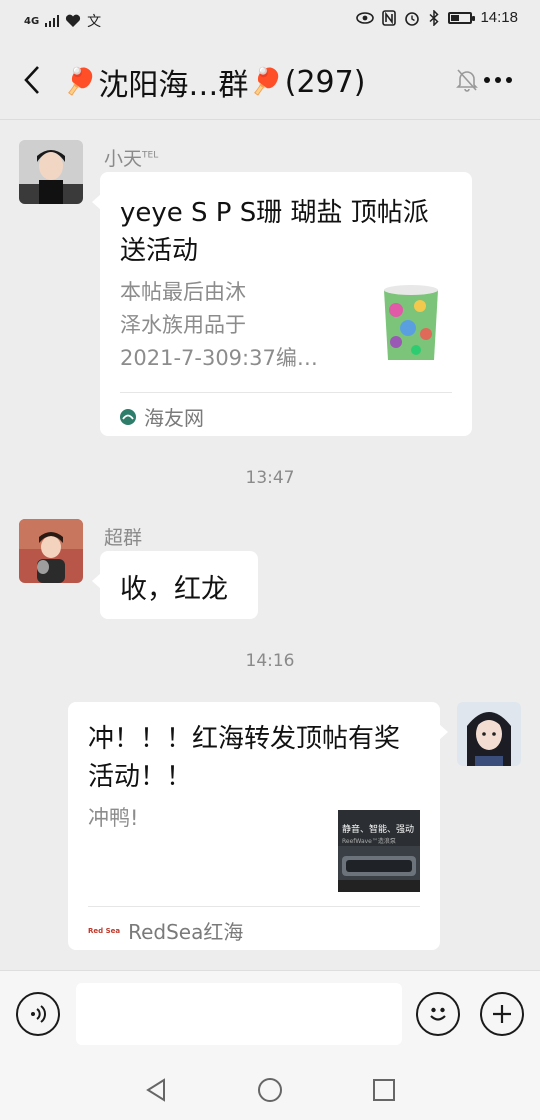 The width and height of the screenshot is (540, 1120). What do you see at coordinates (162, 416) in the screenshot?
I see `card-source: 海友网` at bounding box center [162, 416].